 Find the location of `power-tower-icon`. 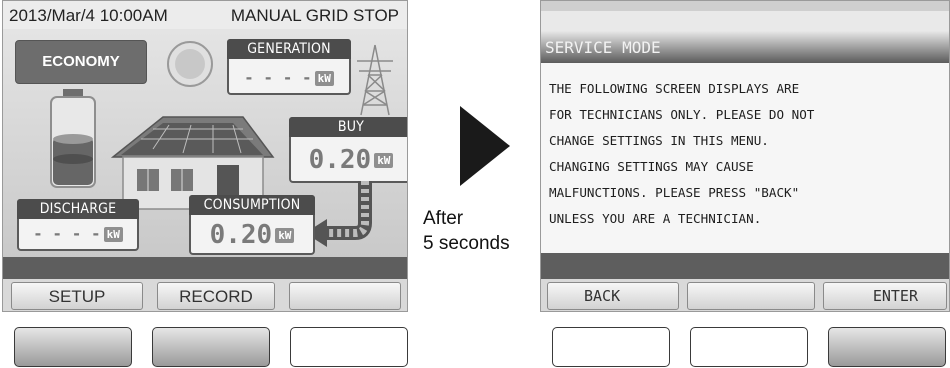

power-tower-icon is located at coordinates (375, 80).